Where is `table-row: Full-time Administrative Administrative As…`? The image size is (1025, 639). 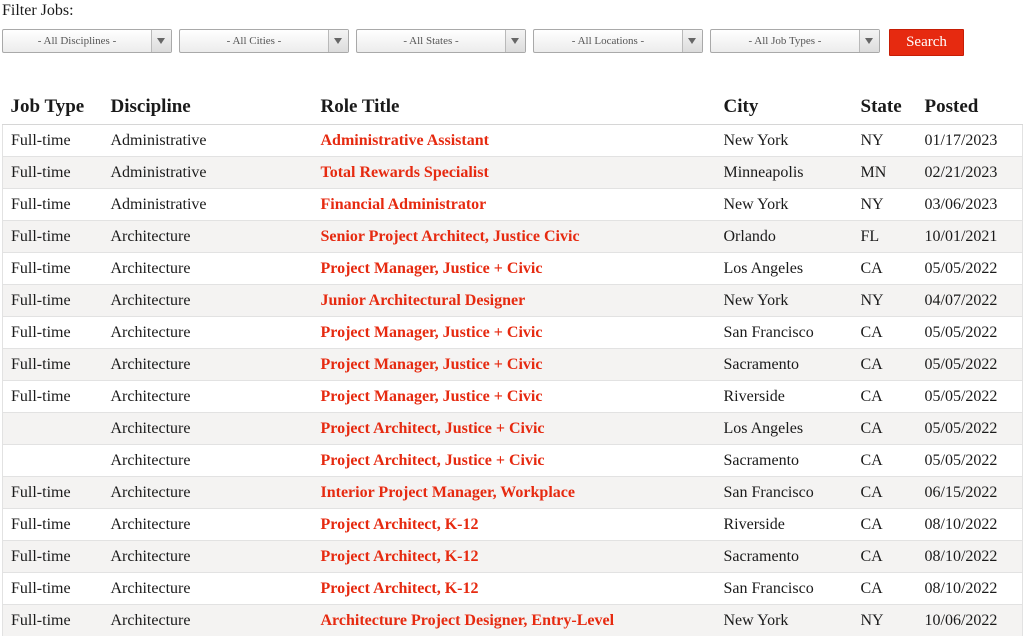 table-row: Full-time Administrative Administrative As… is located at coordinates (512, 140).